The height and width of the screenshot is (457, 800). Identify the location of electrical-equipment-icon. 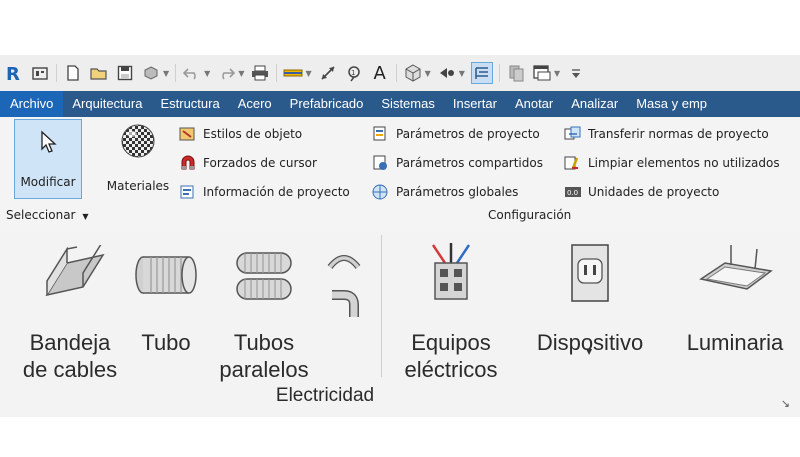
(451, 271).